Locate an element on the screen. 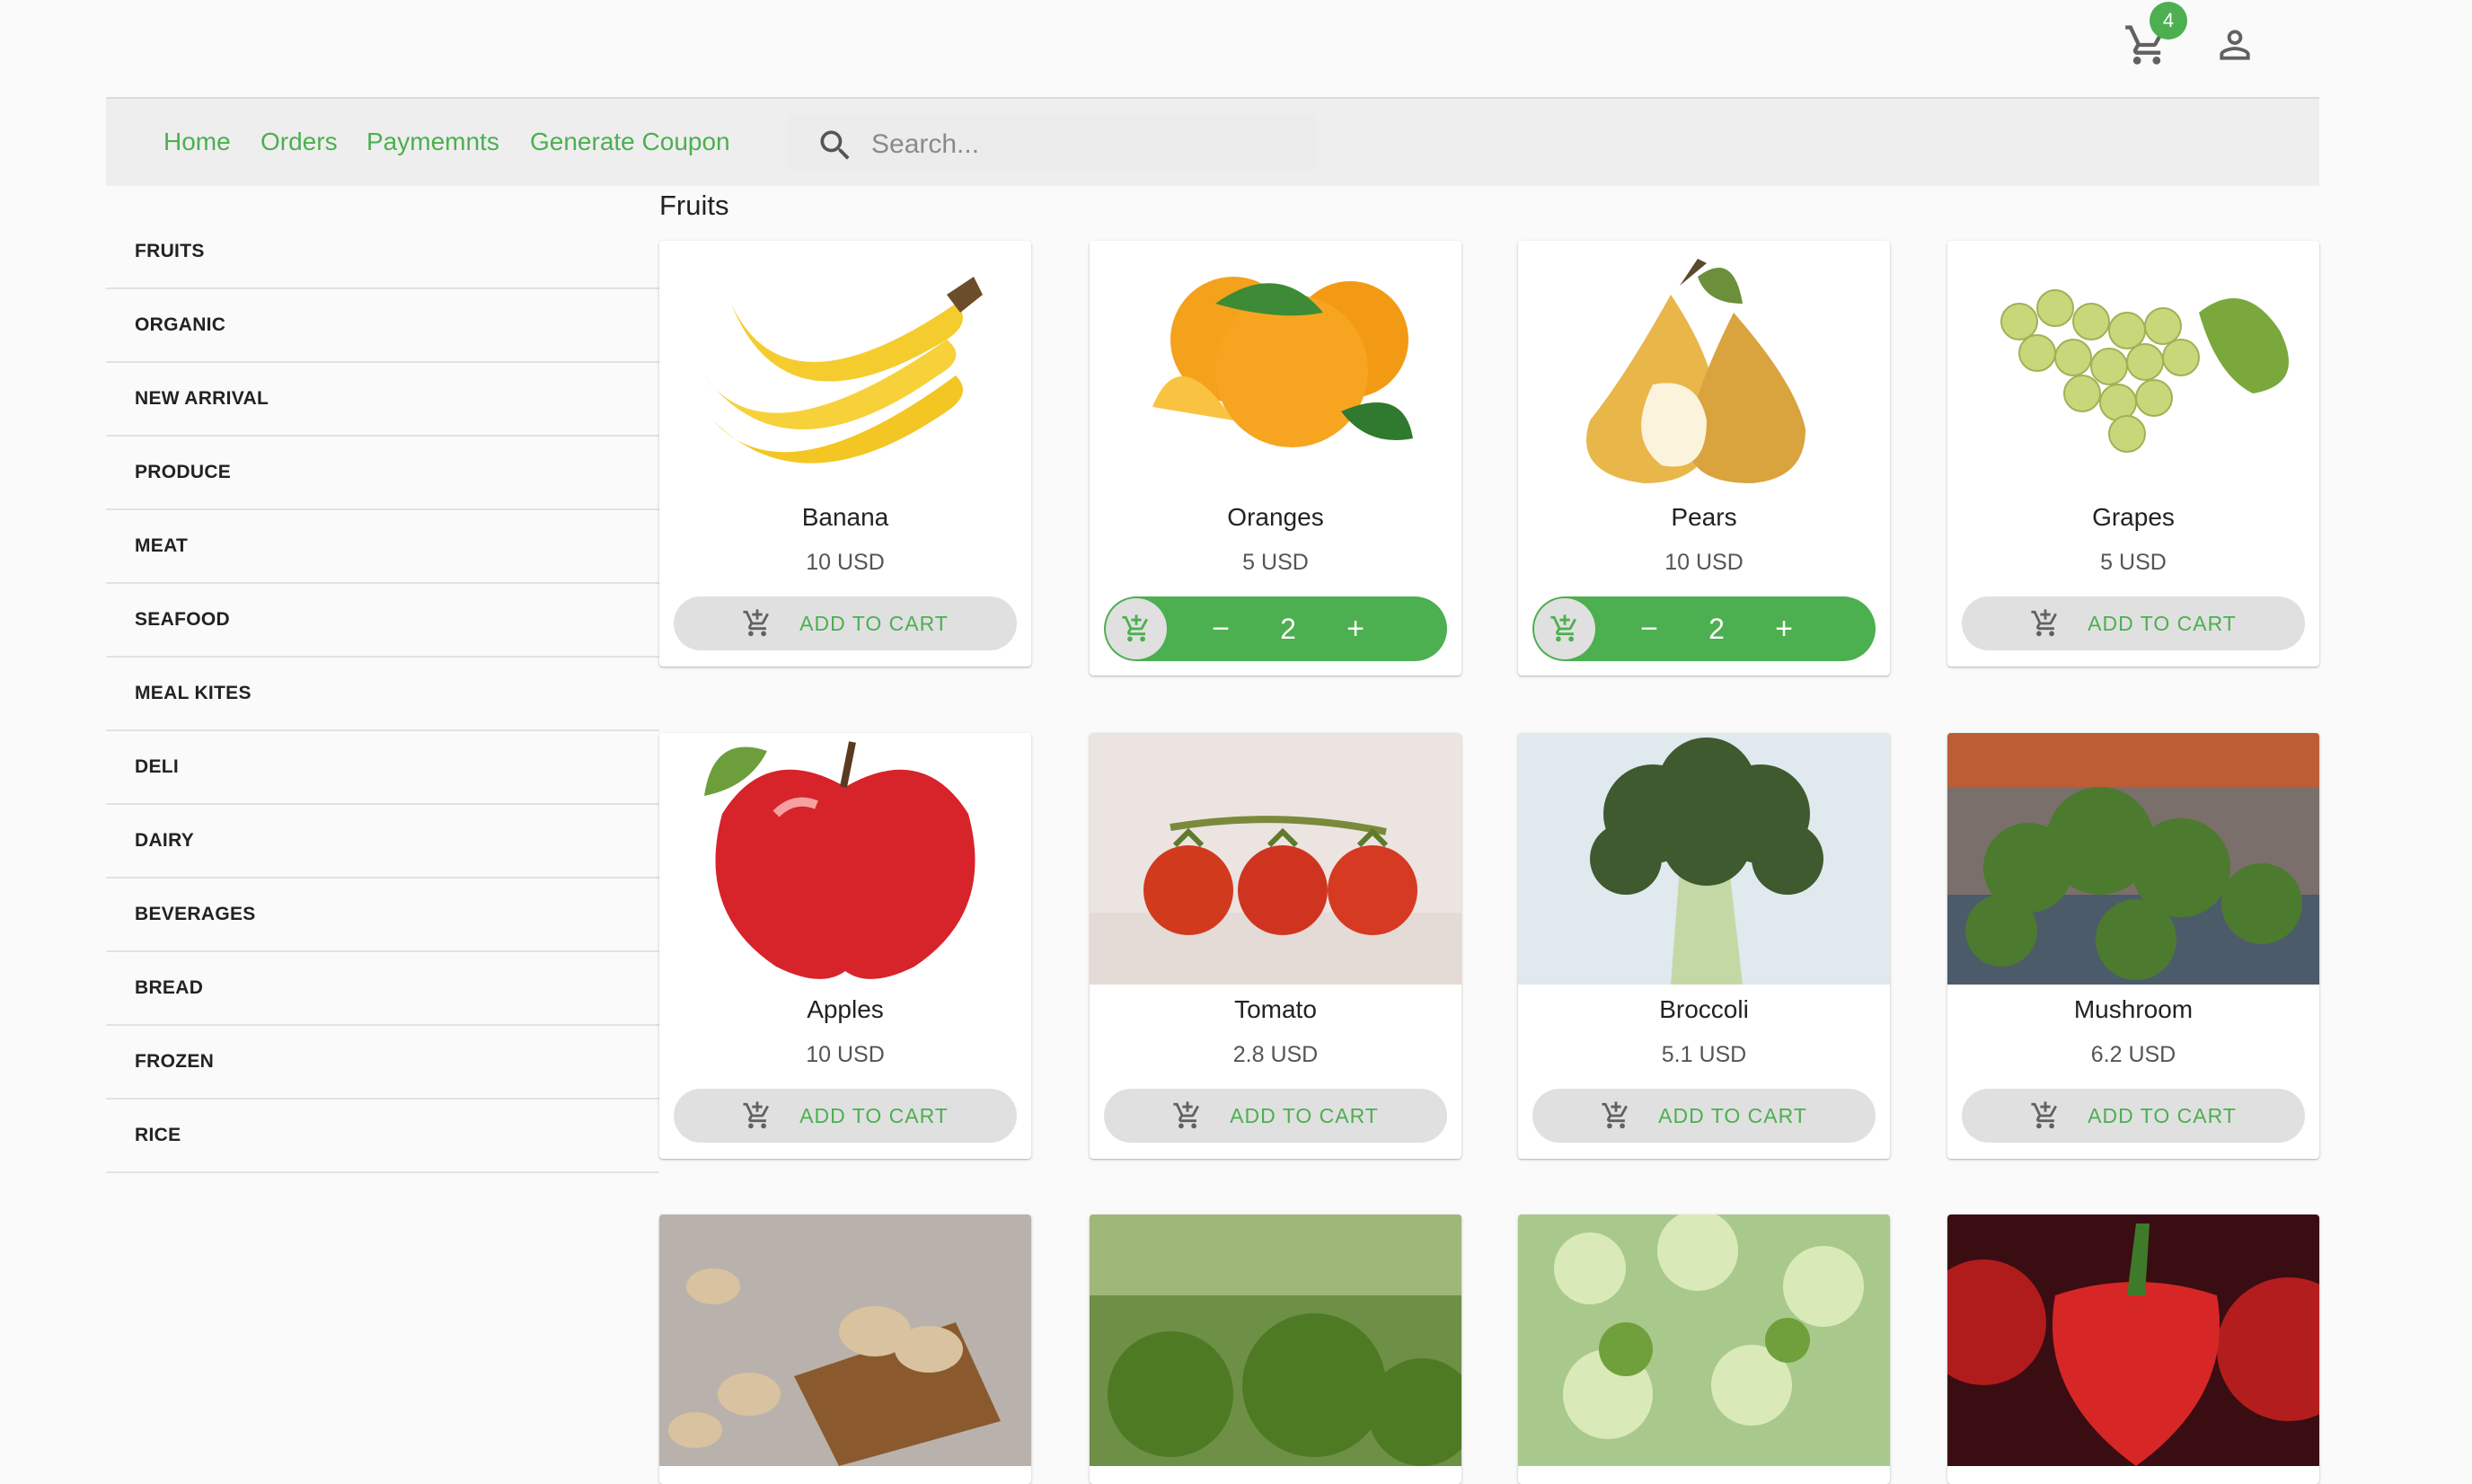 The image size is (2472, 1484). product-name: Banana is located at coordinates (845, 517).